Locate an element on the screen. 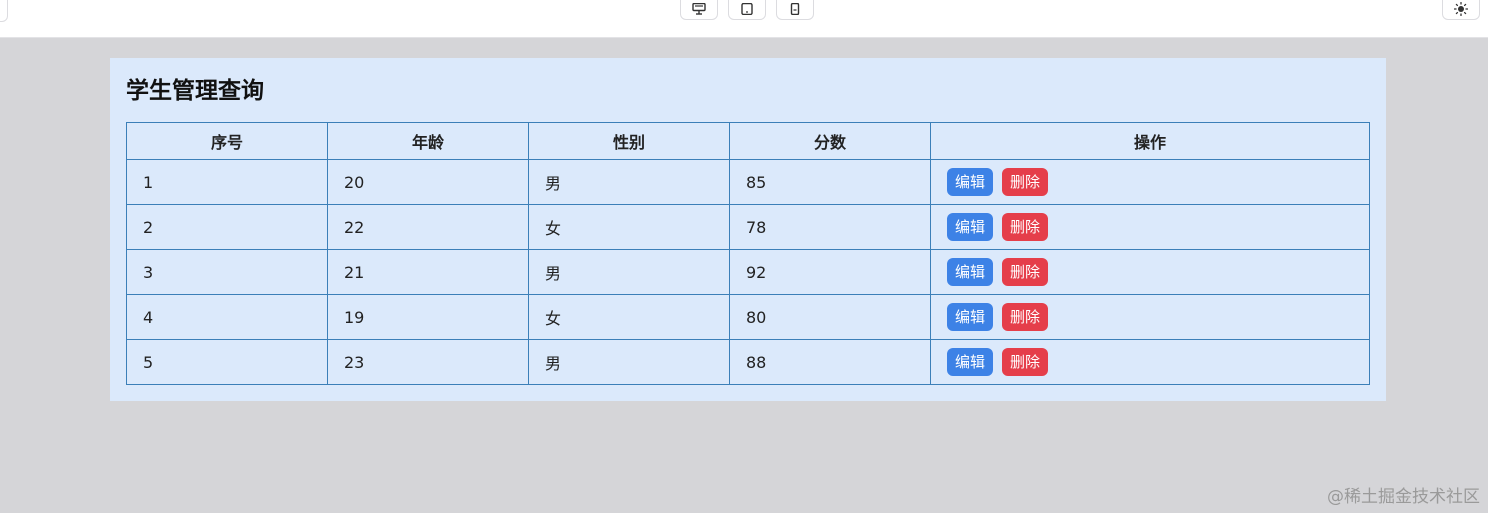 This screenshot has height=513, width=1488. cell-index: 5 is located at coordinates (227, 362).